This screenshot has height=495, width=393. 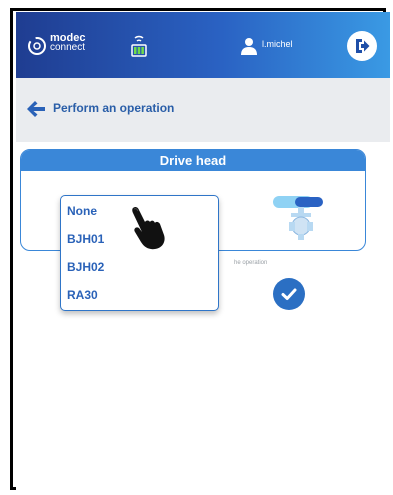 I want to click on dropdown-option-none: None, so click(x=82, y=211).